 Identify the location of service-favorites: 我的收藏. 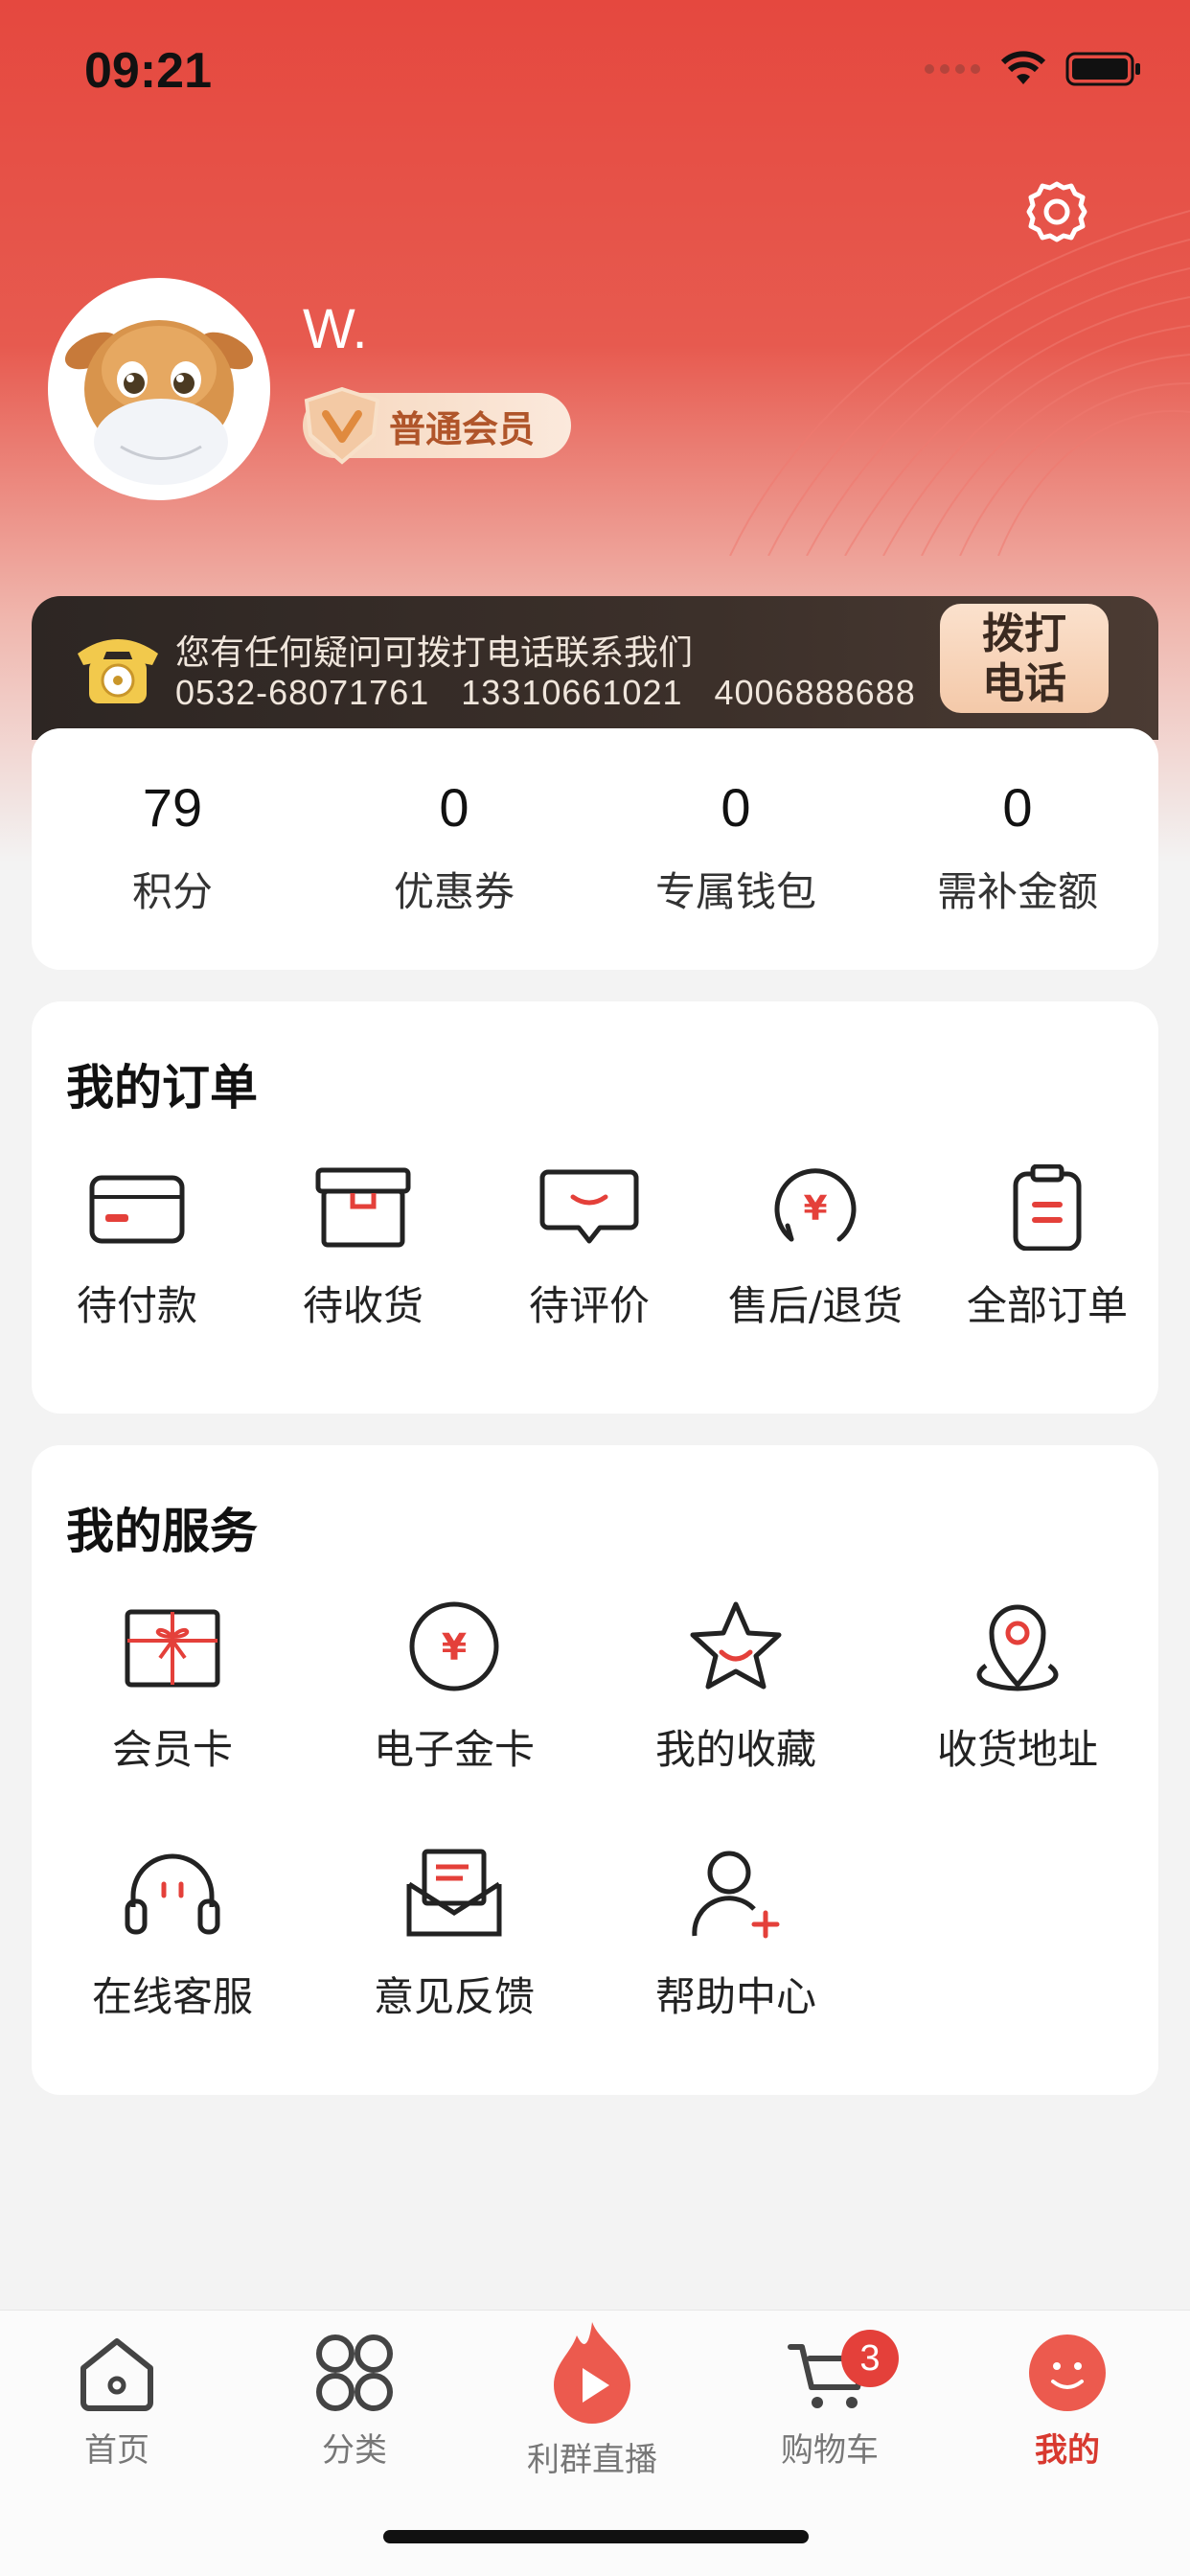
(735, 1687).